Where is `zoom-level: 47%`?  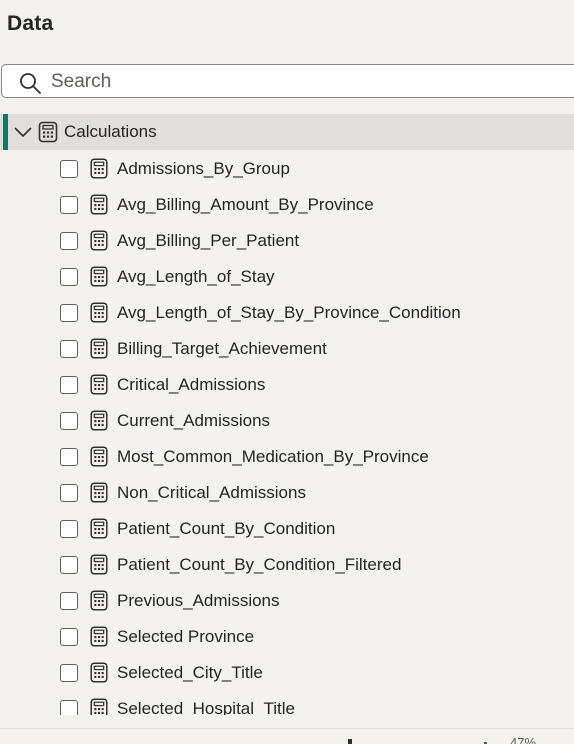
zoom-level: 47% is located at coordinates (523, 739).